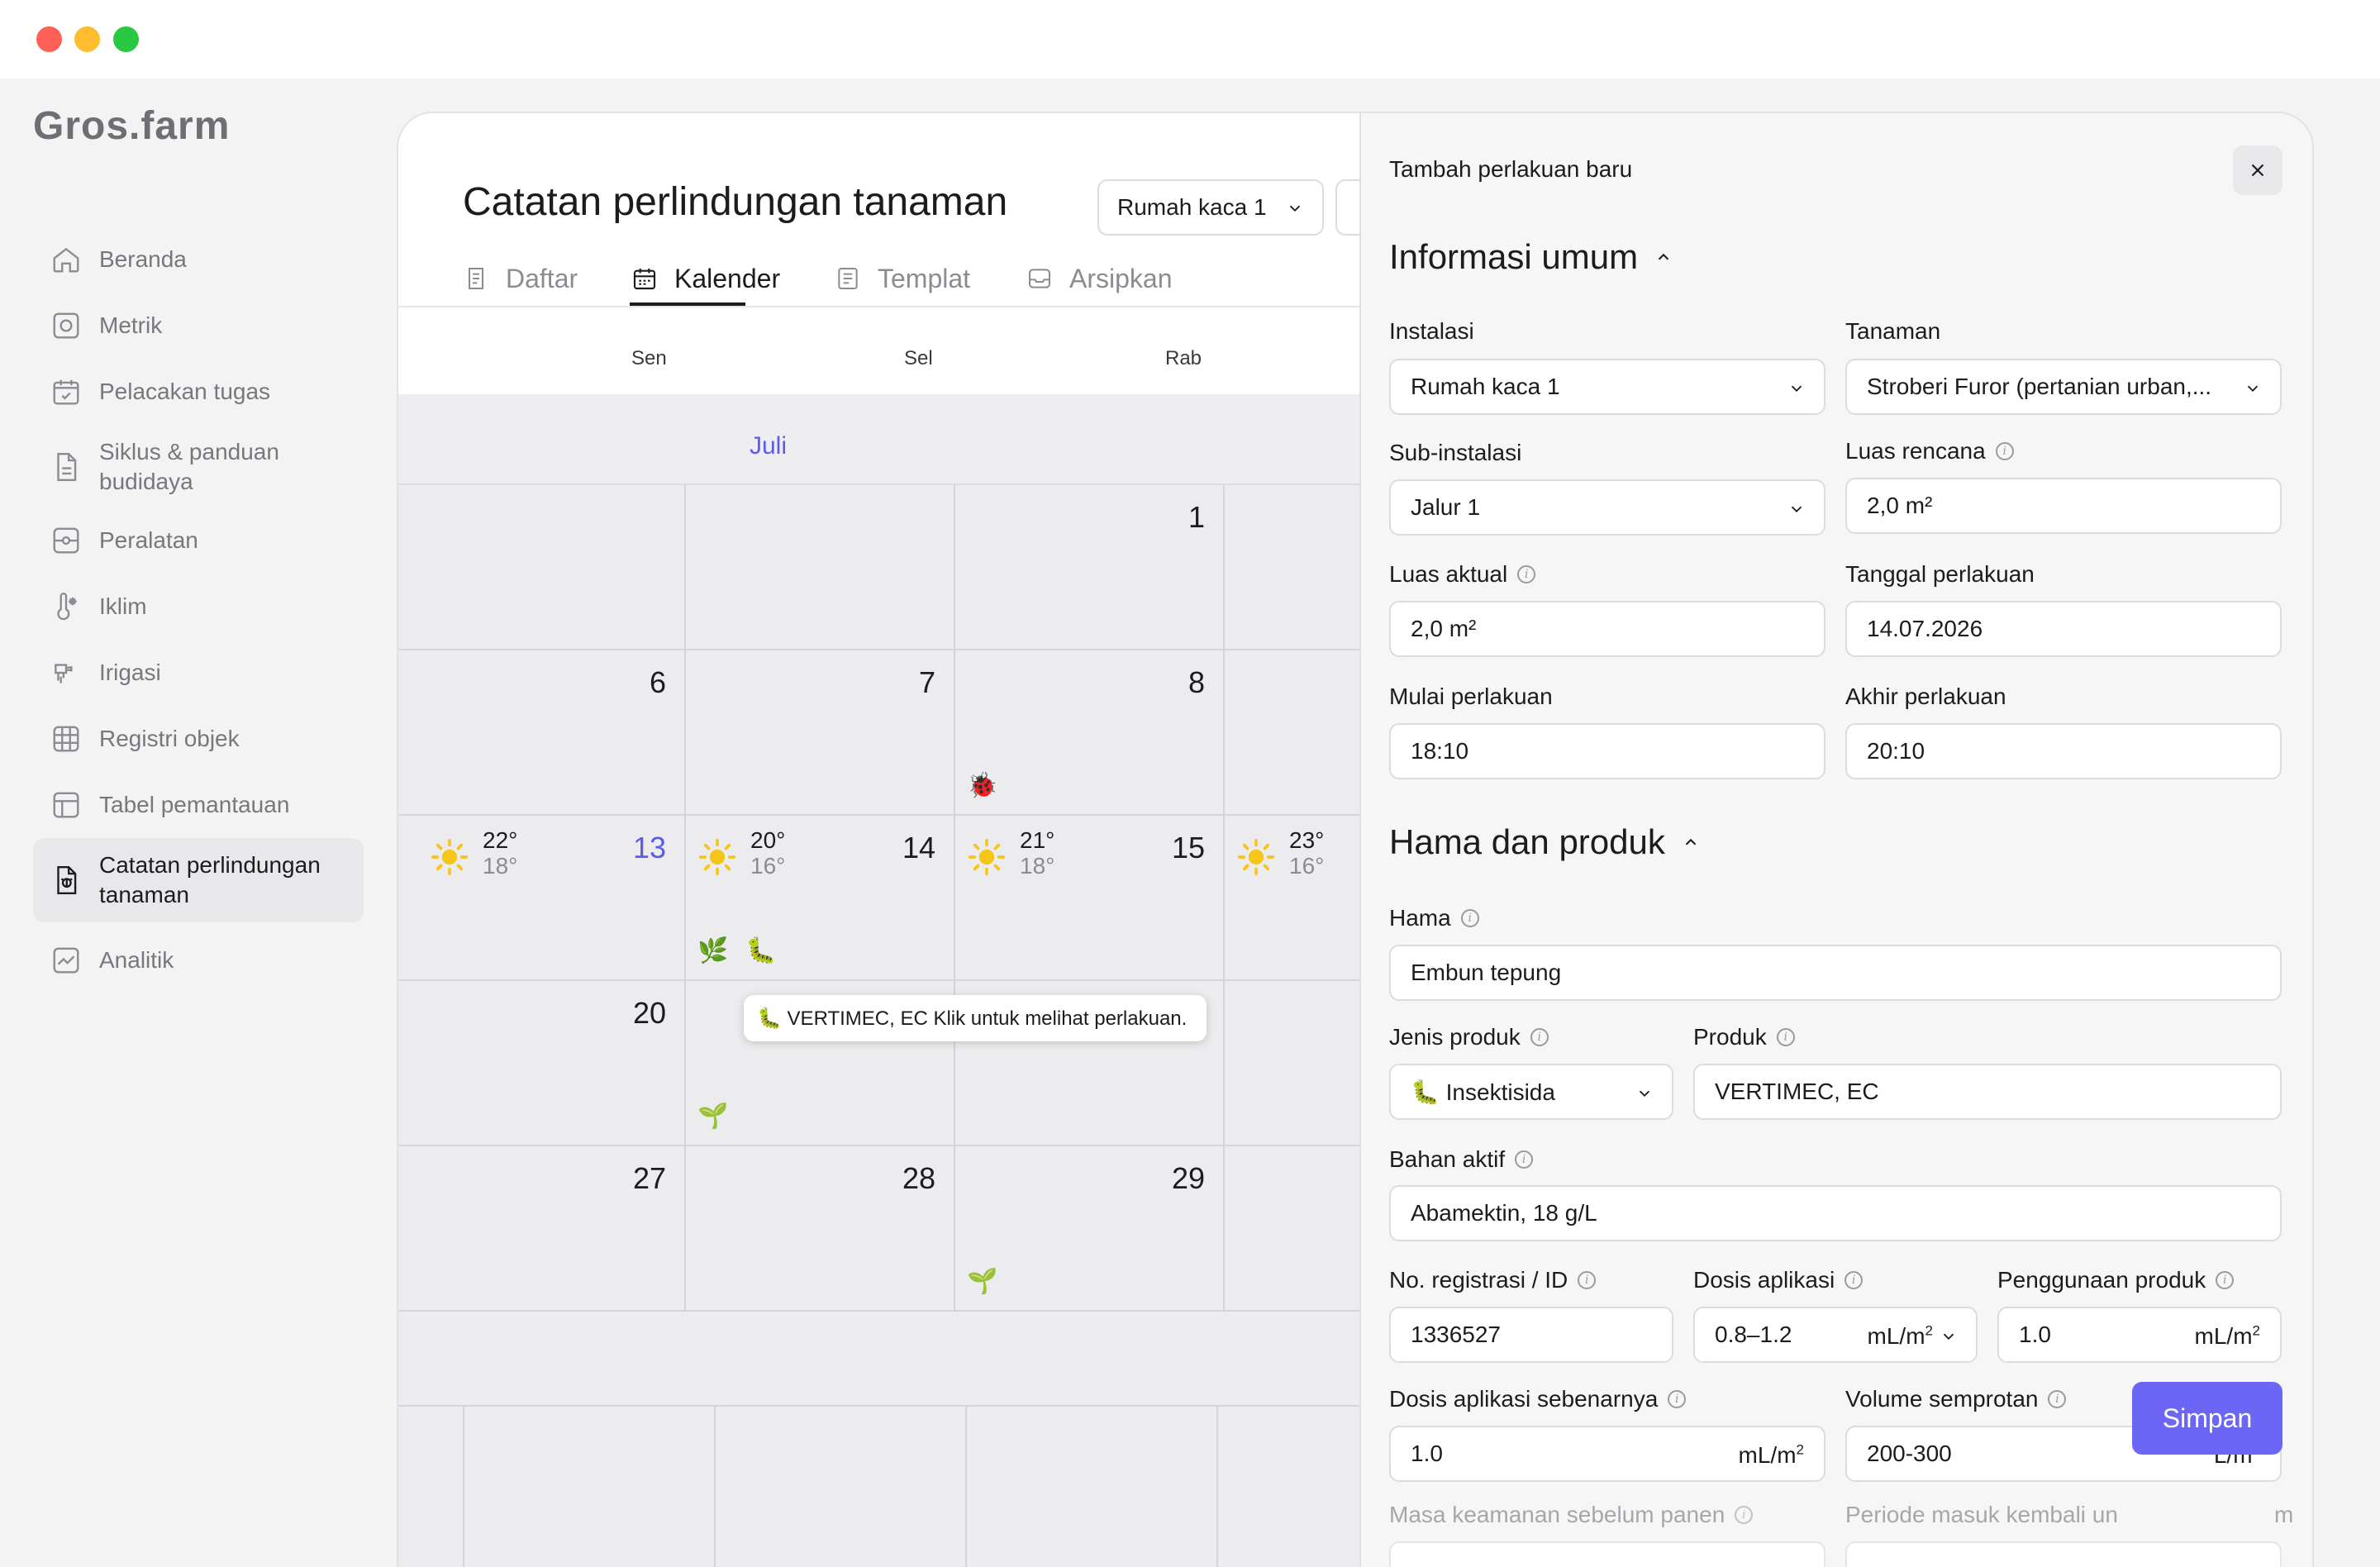  I want to click on actual-area-label-text: Luas aktual, so click(1448, 574).